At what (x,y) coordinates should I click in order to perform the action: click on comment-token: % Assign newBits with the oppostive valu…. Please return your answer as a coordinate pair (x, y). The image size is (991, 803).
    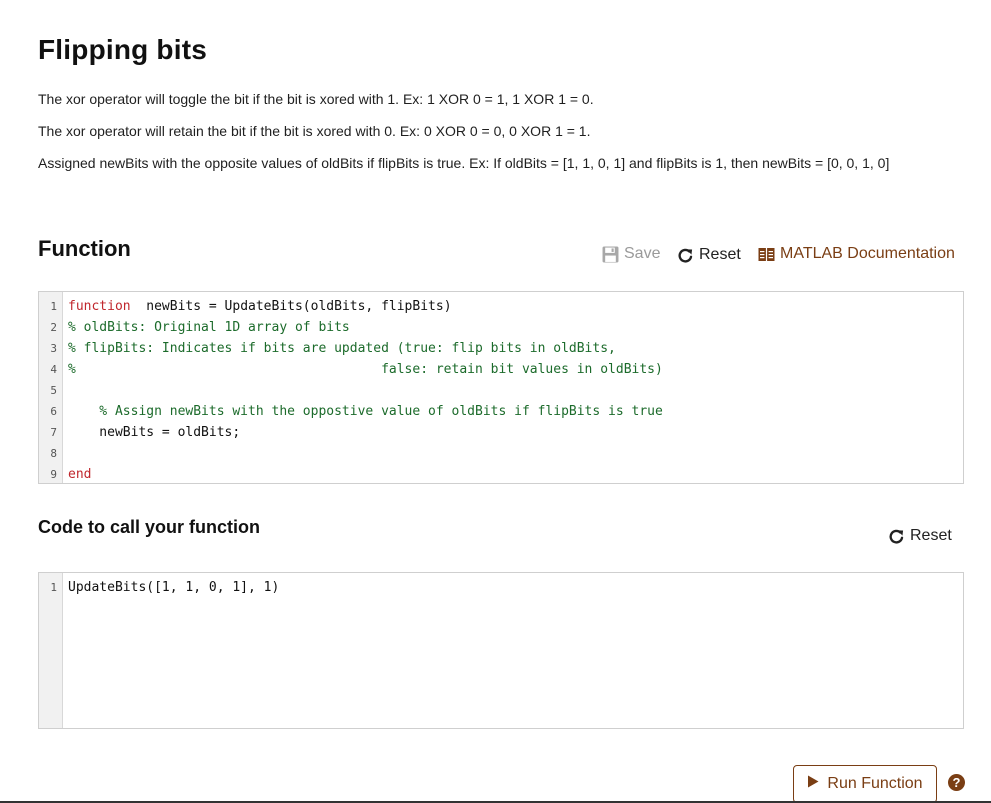
    Looking at the image, I should click on (365, 411).